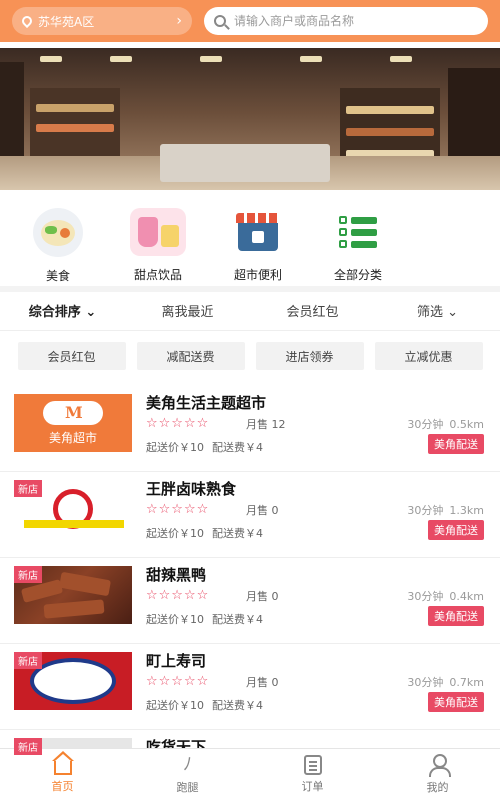  What do you see at coordinates (58, 241) in the screenshot?
I see `category-food: 美食` at bounding box center [58, 241].